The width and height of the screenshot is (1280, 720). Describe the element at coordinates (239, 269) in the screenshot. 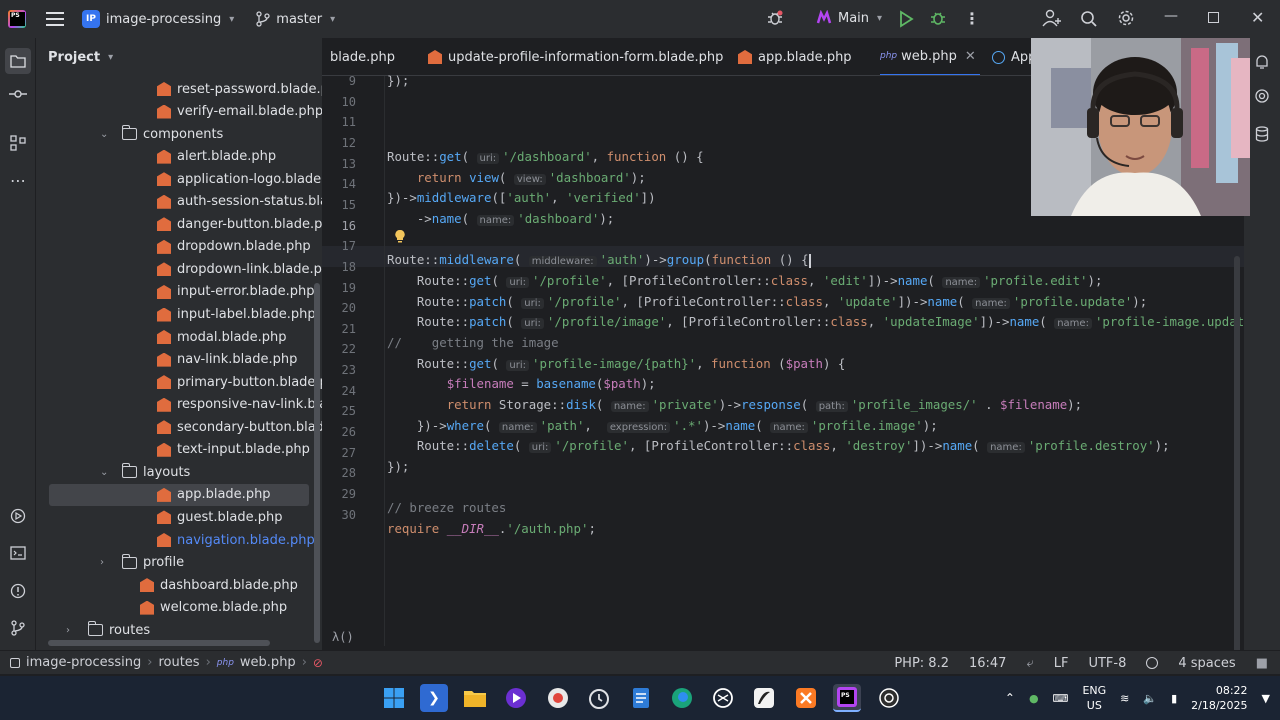

I see `tree-file: dropdown-link.blade.php` at that location.